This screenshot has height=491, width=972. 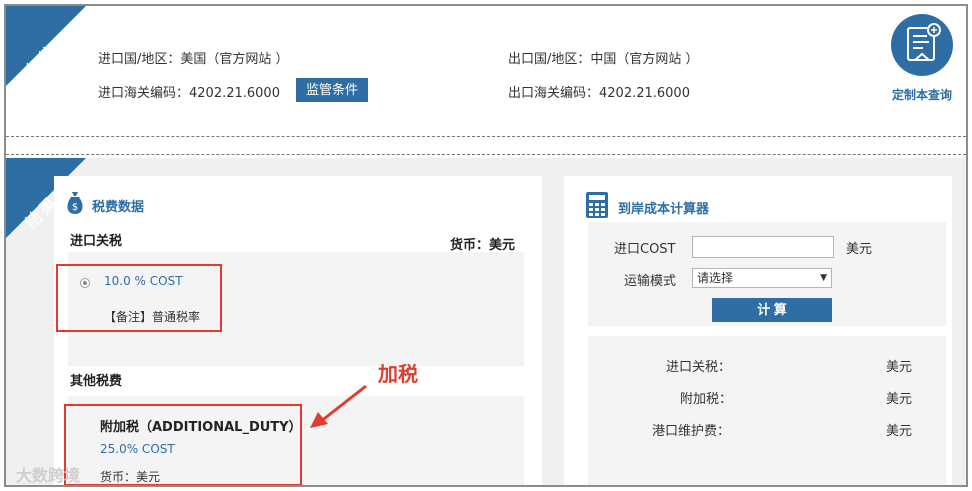 I want to click on calculate-button: 计 算, so click(x=772, y=310).